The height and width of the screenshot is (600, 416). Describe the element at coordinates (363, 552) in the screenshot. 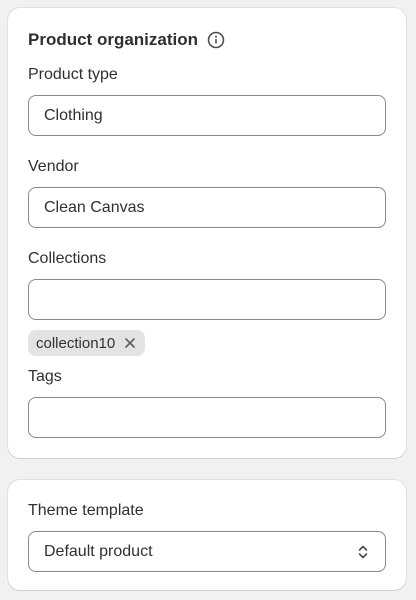

I see `chevron-up-down-icon` at that location.